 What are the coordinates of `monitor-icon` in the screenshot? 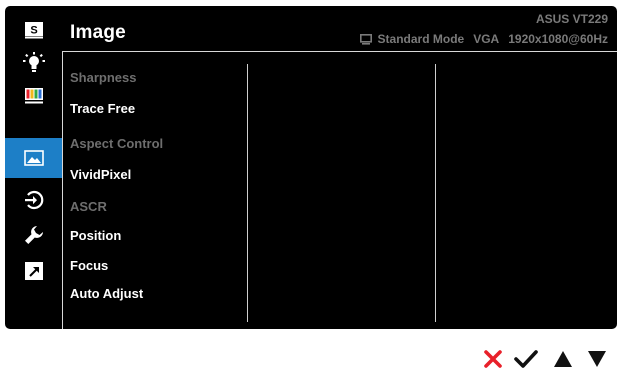 It's located at (365, 39).